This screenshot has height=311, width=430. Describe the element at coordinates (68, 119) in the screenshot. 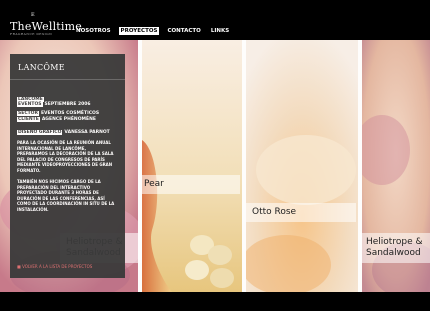

I see `meta-value: AGENCE PHÉNOMÈNE` at that location.